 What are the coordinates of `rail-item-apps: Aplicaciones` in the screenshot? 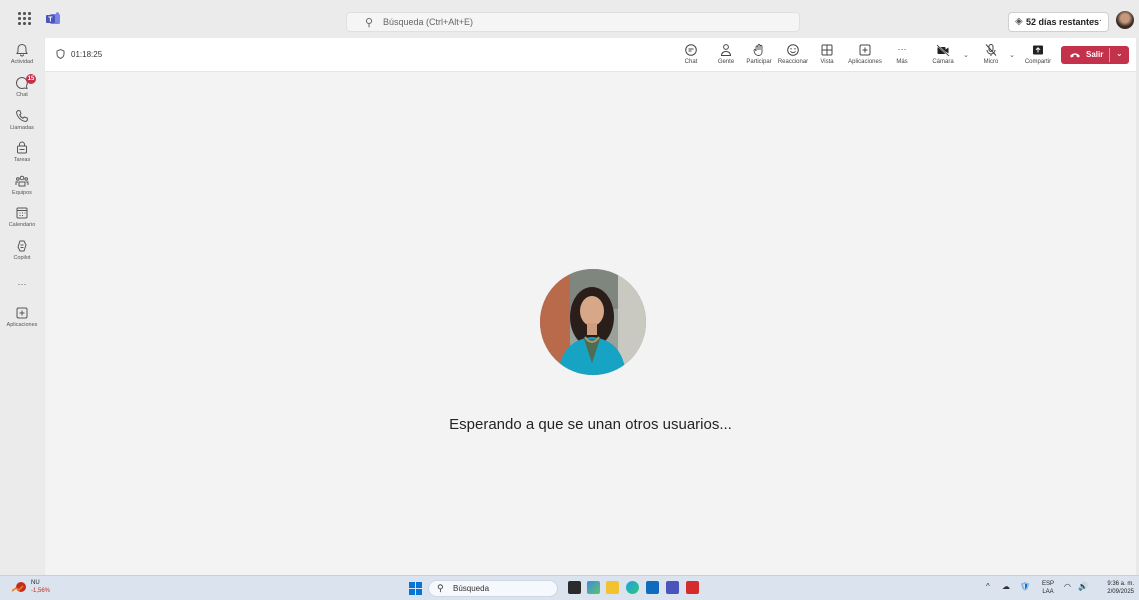 It's located at (22, 317).